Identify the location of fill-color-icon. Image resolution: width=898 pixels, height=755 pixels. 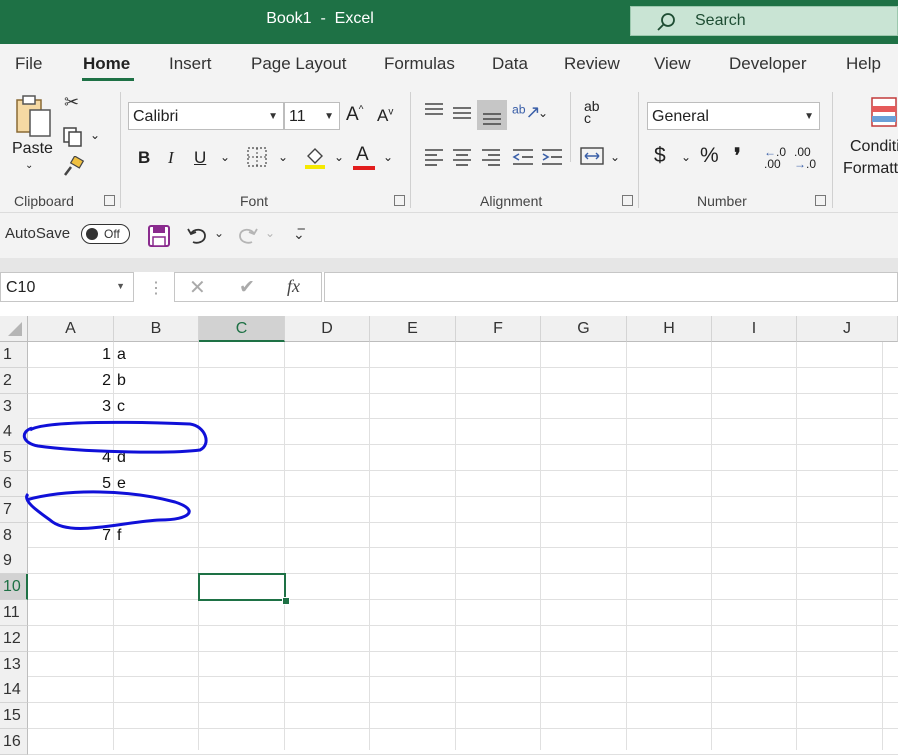
(315, 157).